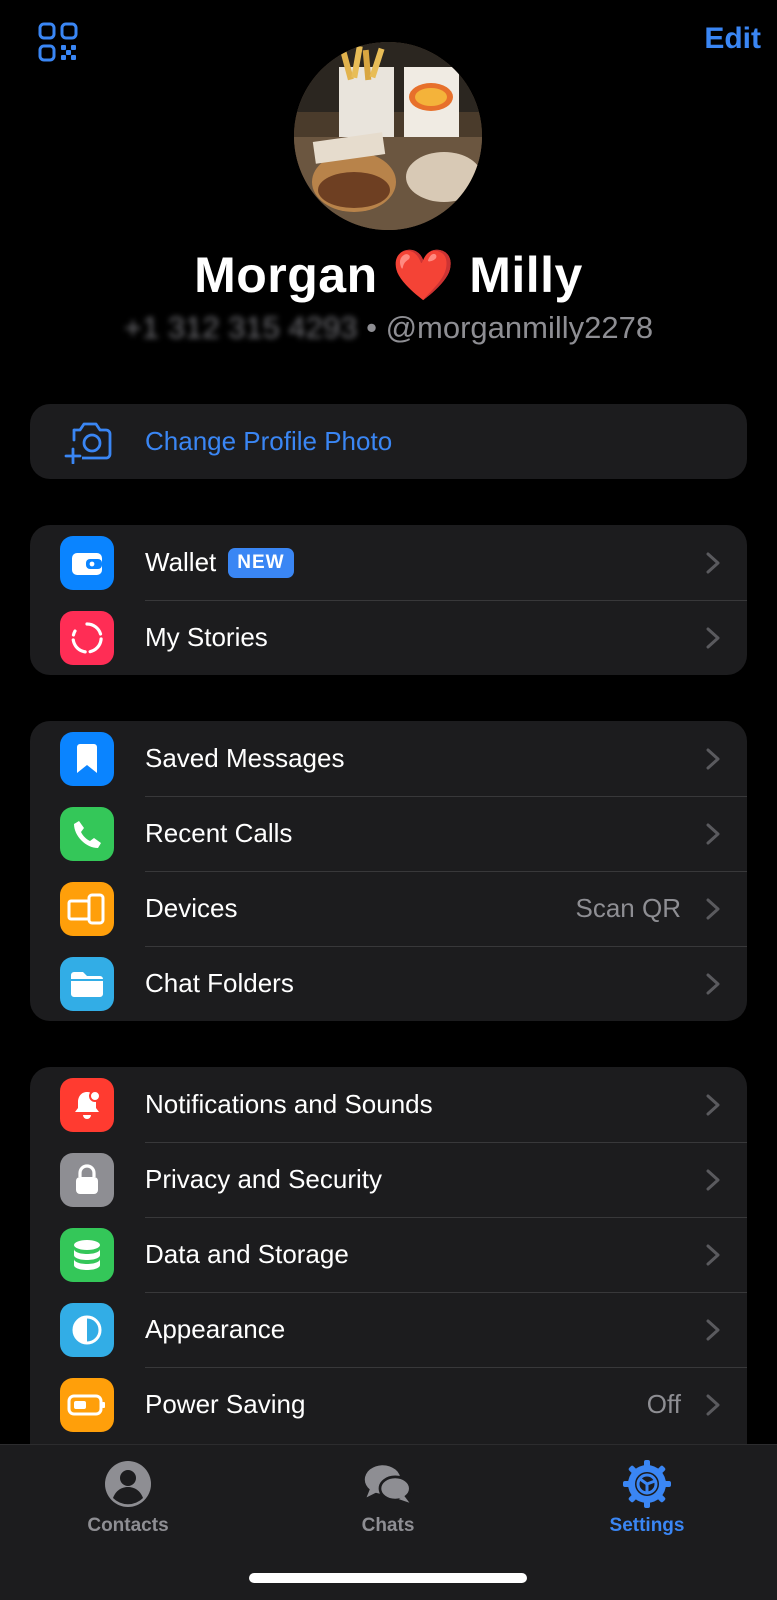 This screenshot has width=777, height=1600. I want to click on phone-icon, so click(87, 834).